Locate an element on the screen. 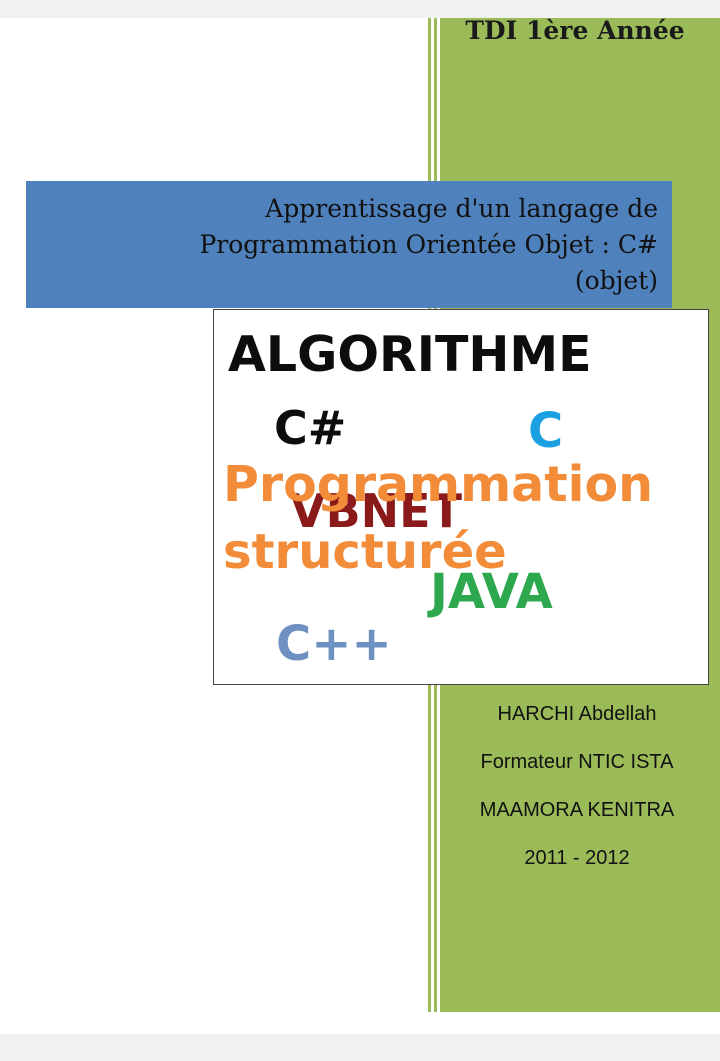 Image resolution: width=720 pixels, height=1061 pixels. title-line-1: Apprentissage d'un langage de is located at coordinates (461, 208).